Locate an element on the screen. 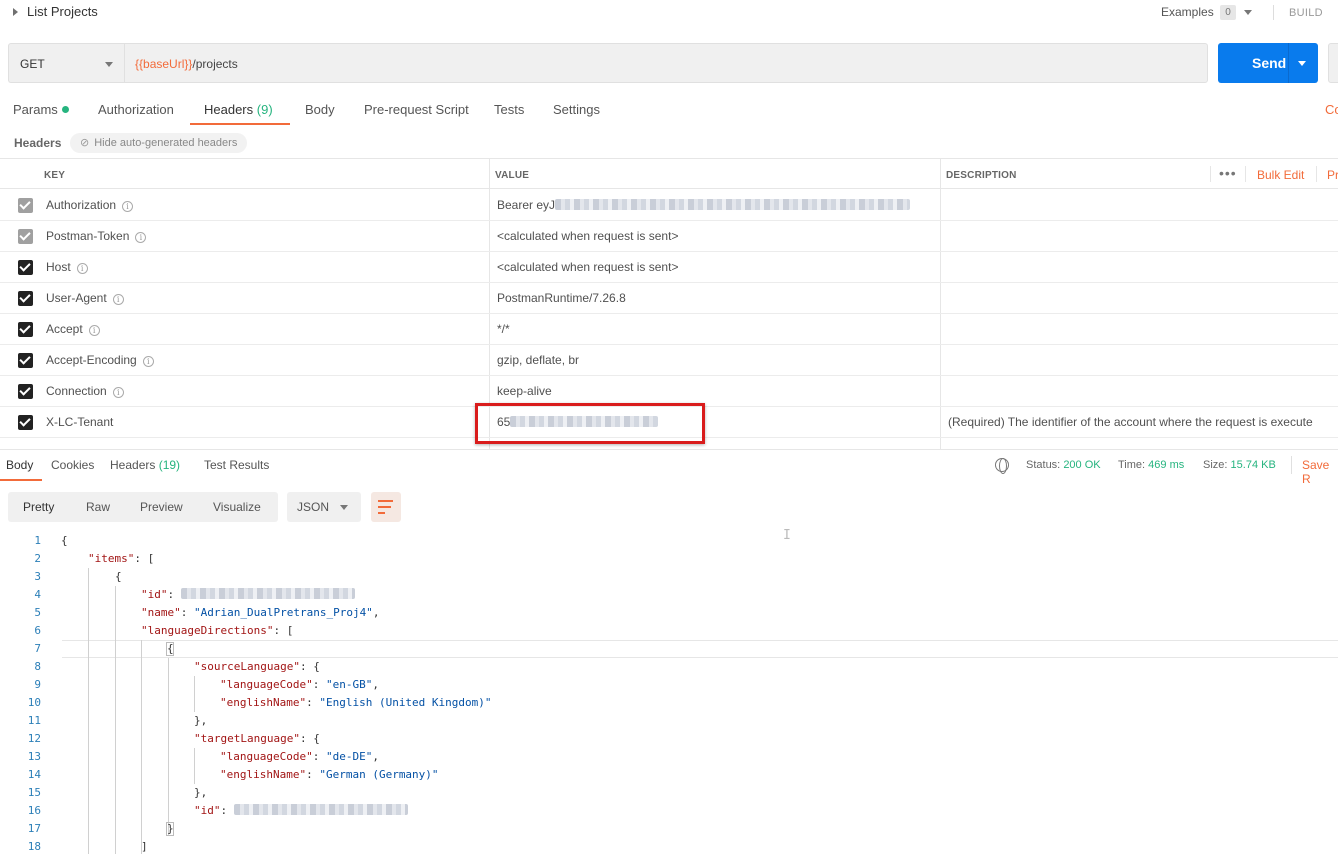 Image resolution: width=1338 pixels, height=854 pixels. bracket-match-highlight is located at coordinates (170, 649).